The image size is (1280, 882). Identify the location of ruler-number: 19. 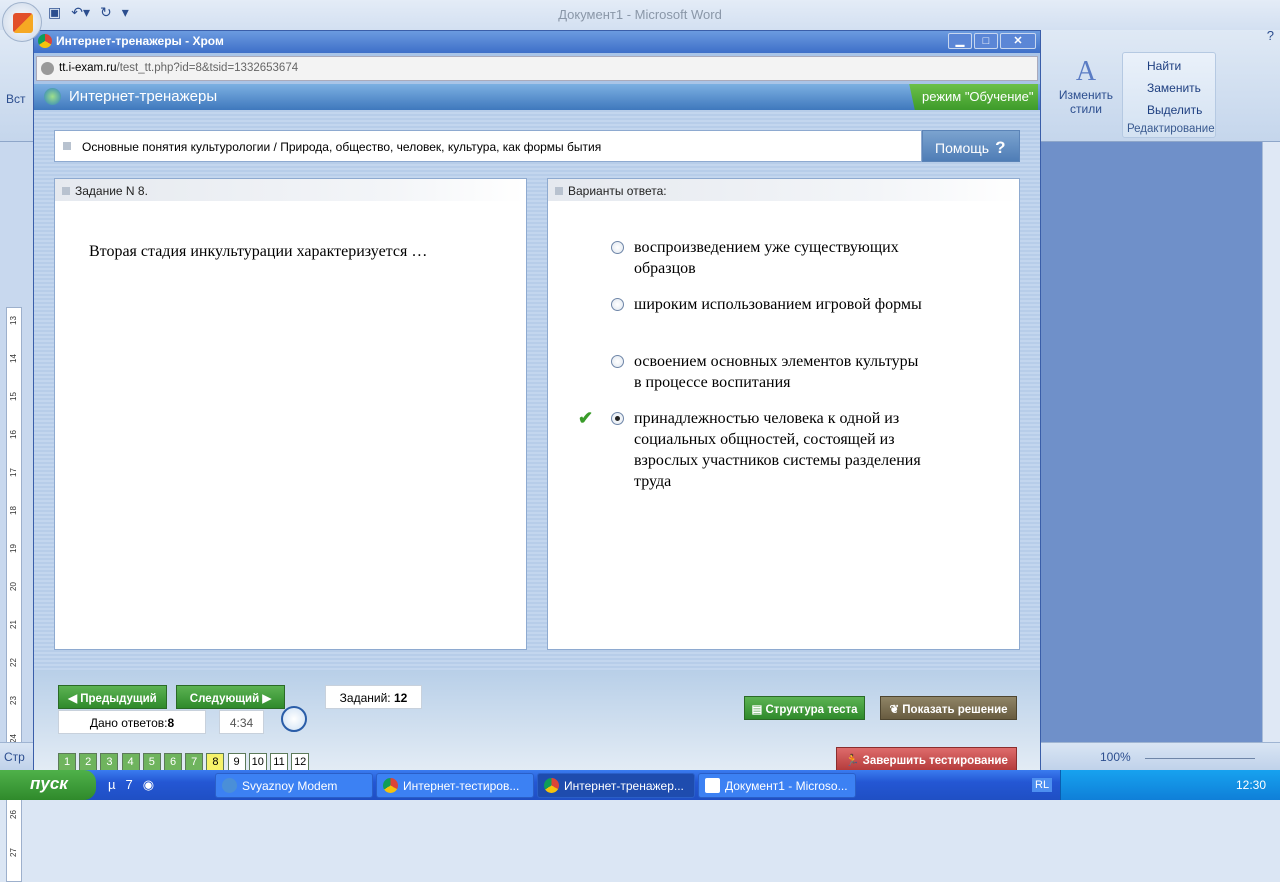
(13, 548).